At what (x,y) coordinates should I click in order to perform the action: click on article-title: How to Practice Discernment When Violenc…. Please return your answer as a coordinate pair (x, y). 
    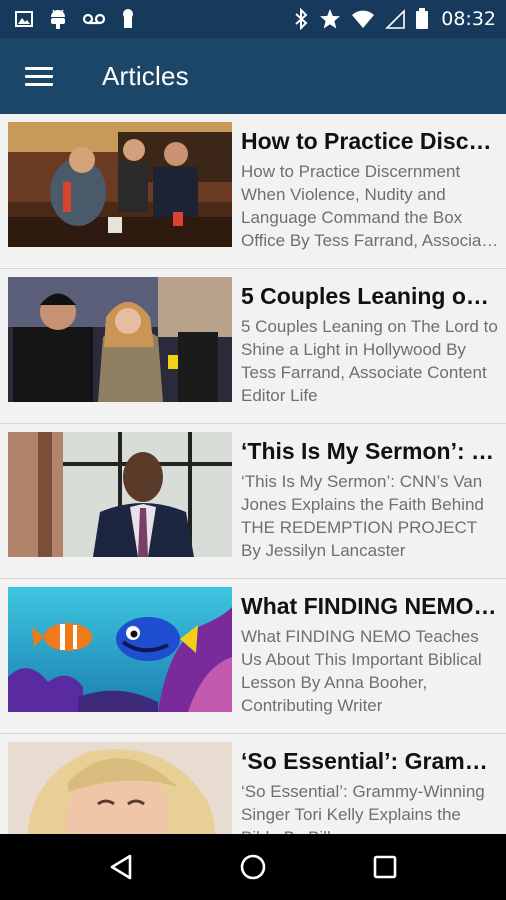
    Looking at the image, I should click on (370, 141).